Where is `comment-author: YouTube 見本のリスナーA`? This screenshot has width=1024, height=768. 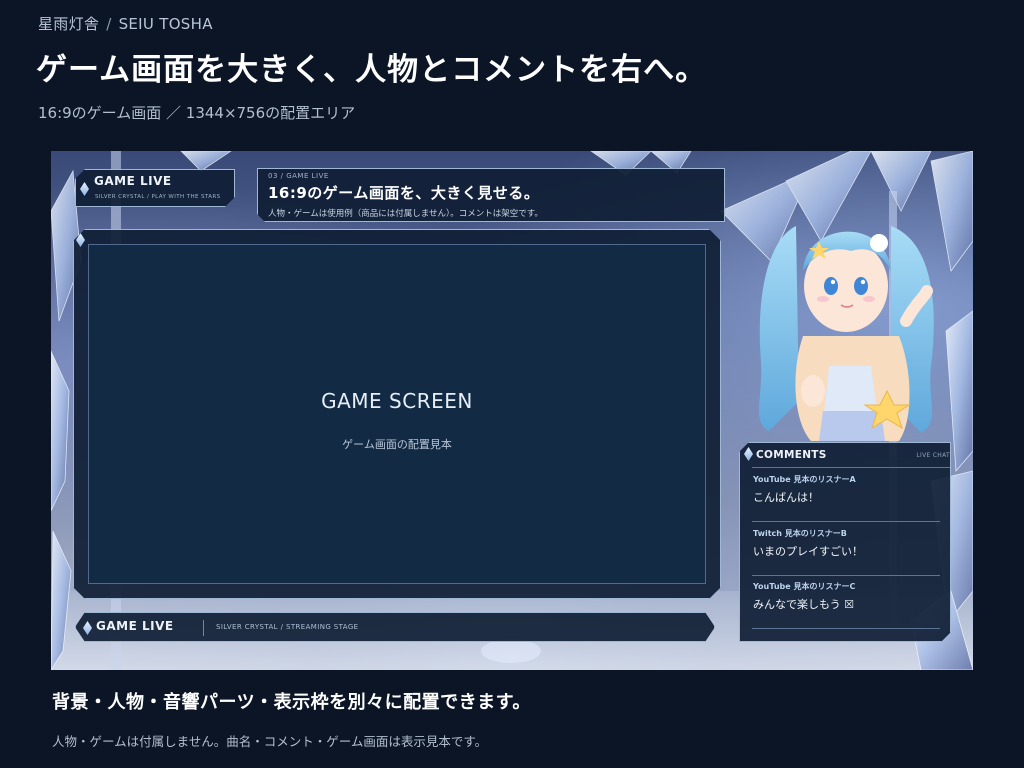
comment-author: YouTube 見本のリスナーA is located at coordinates (804, 479).